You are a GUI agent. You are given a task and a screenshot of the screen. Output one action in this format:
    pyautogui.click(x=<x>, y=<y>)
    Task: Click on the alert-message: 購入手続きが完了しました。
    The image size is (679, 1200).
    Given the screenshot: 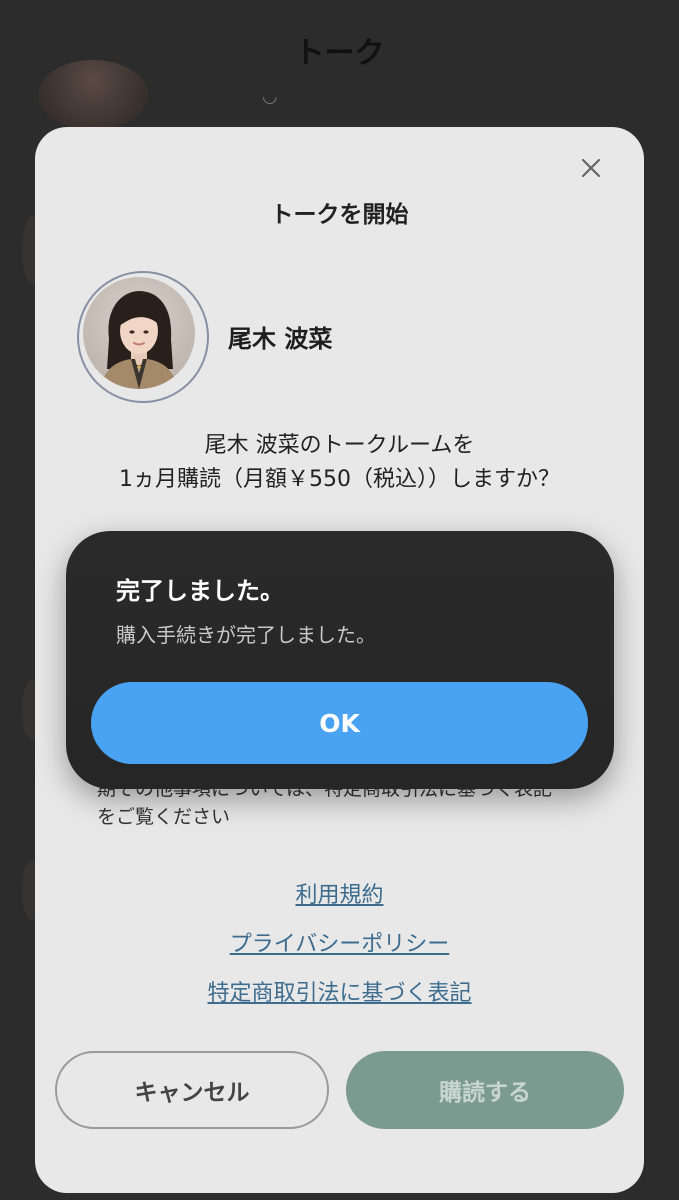 What is the action you would take?
    pyautogui.click(x=246, y=635)
    